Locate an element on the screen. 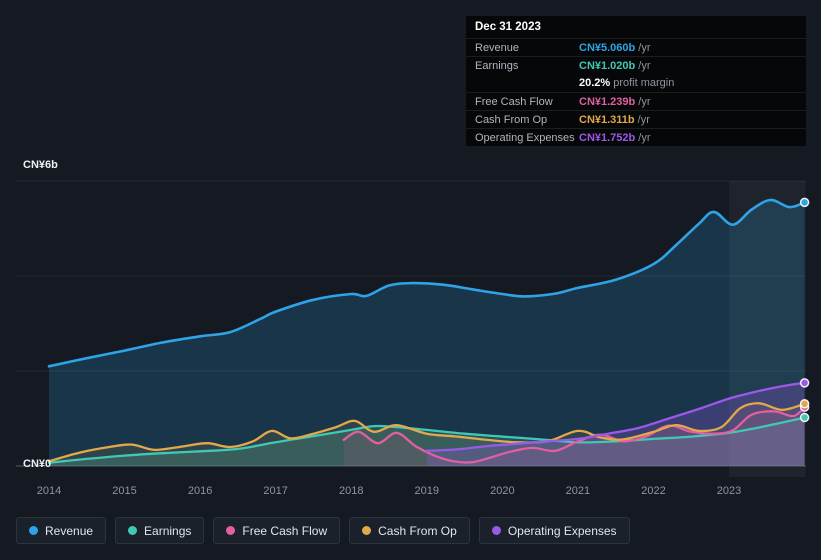 The width and height of the screenshot is (821, 560). tooltip-label: Earnings is located at coordinates (497, 65).